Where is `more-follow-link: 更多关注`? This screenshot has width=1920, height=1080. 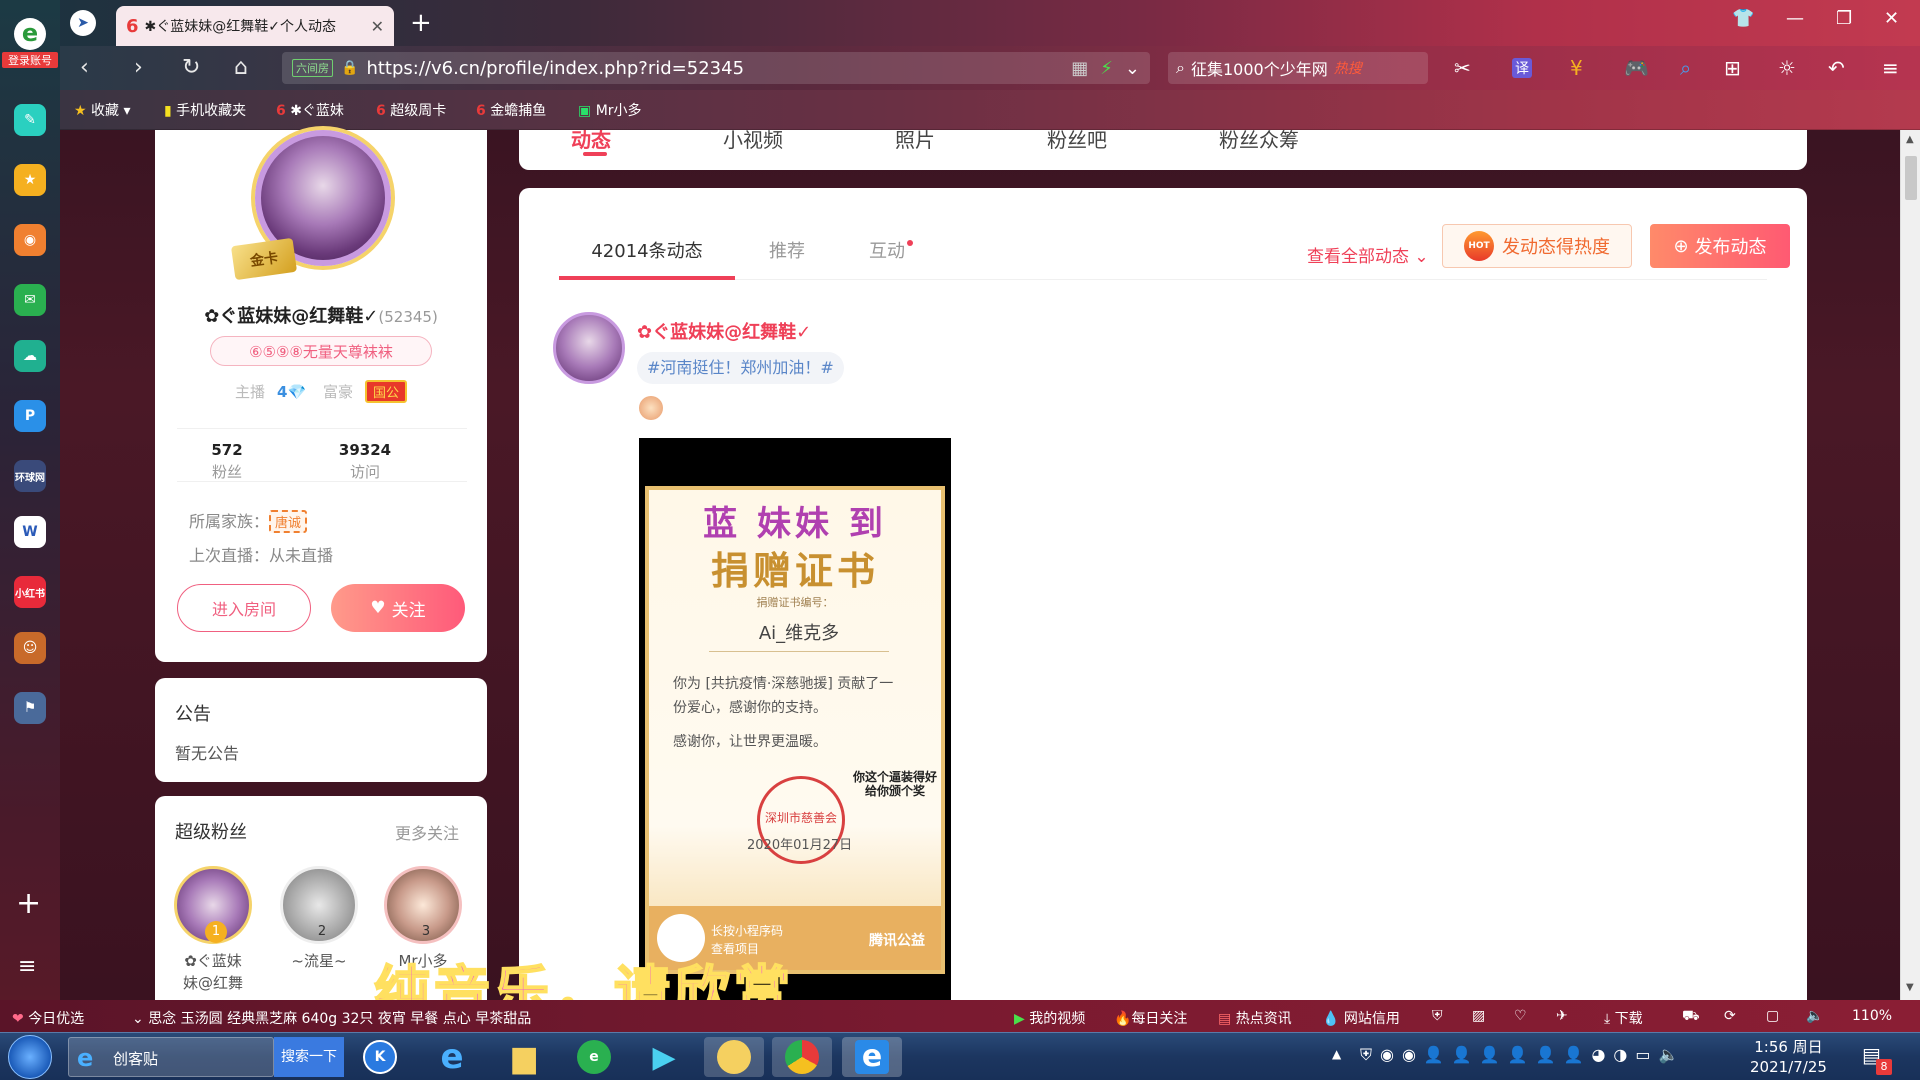
more-follow-link: 更多关注 is located at coordinates (427, 832).